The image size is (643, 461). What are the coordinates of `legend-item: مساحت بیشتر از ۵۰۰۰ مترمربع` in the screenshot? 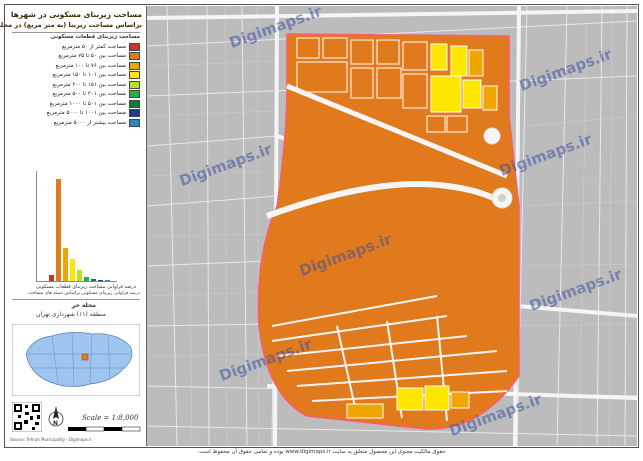 It's located at (97, 122).